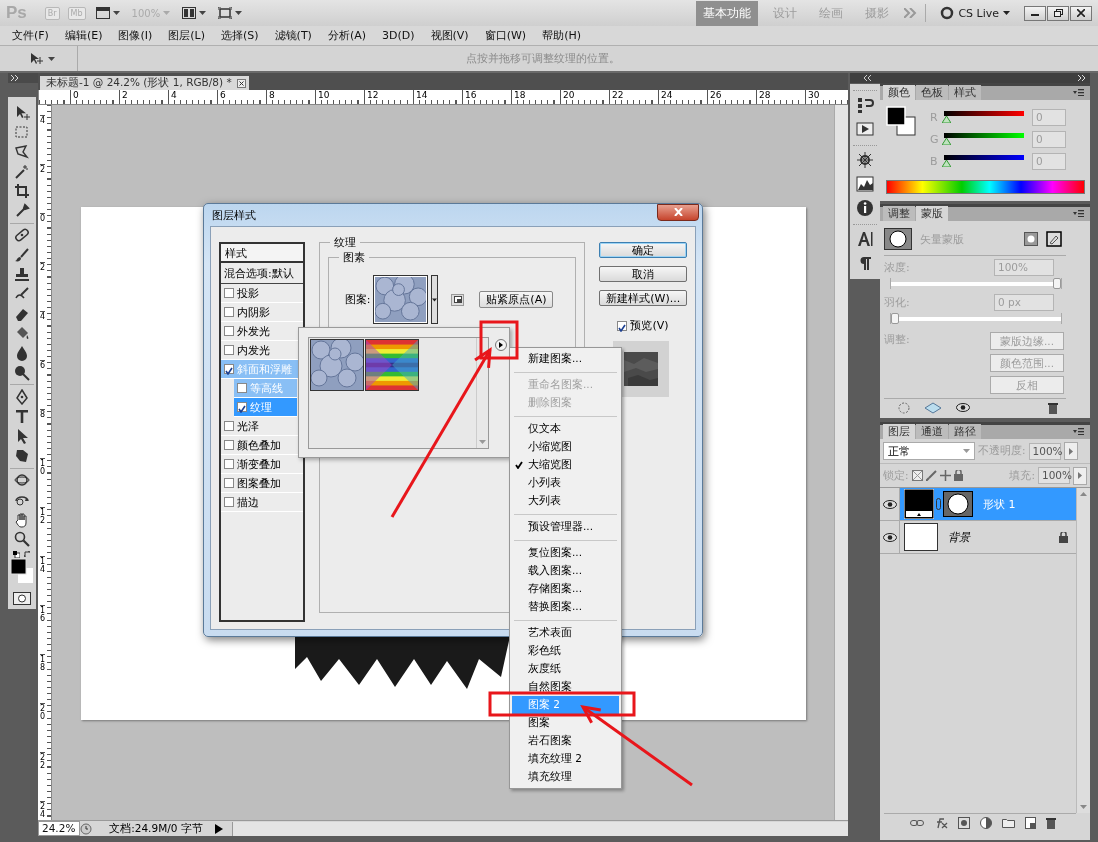  I want to click on style-list-item: 投影, so click(262, 293).